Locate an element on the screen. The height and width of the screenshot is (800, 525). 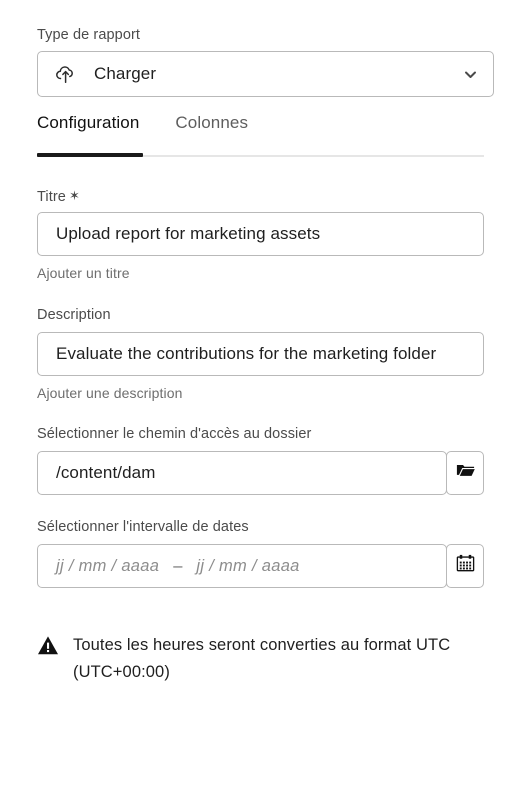
folder-icon is located at coordinates (465, 473).